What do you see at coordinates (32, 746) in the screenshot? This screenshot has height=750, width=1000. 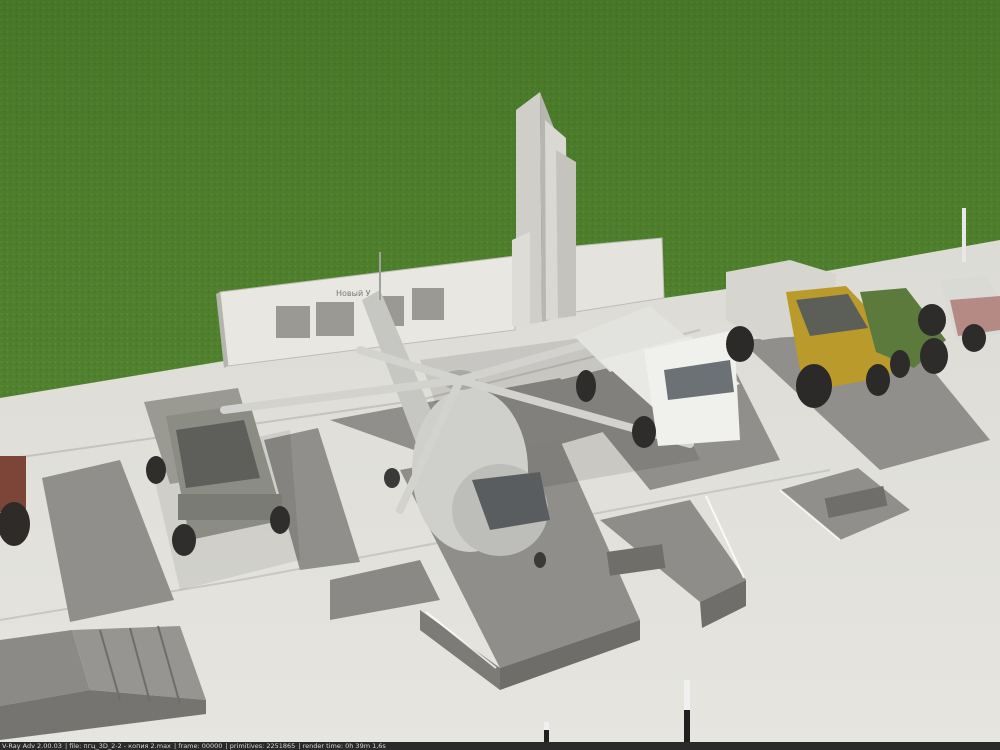 I see `renderer-label: V-Ray Adv 2.00.03` at bounding box center [32, 746].